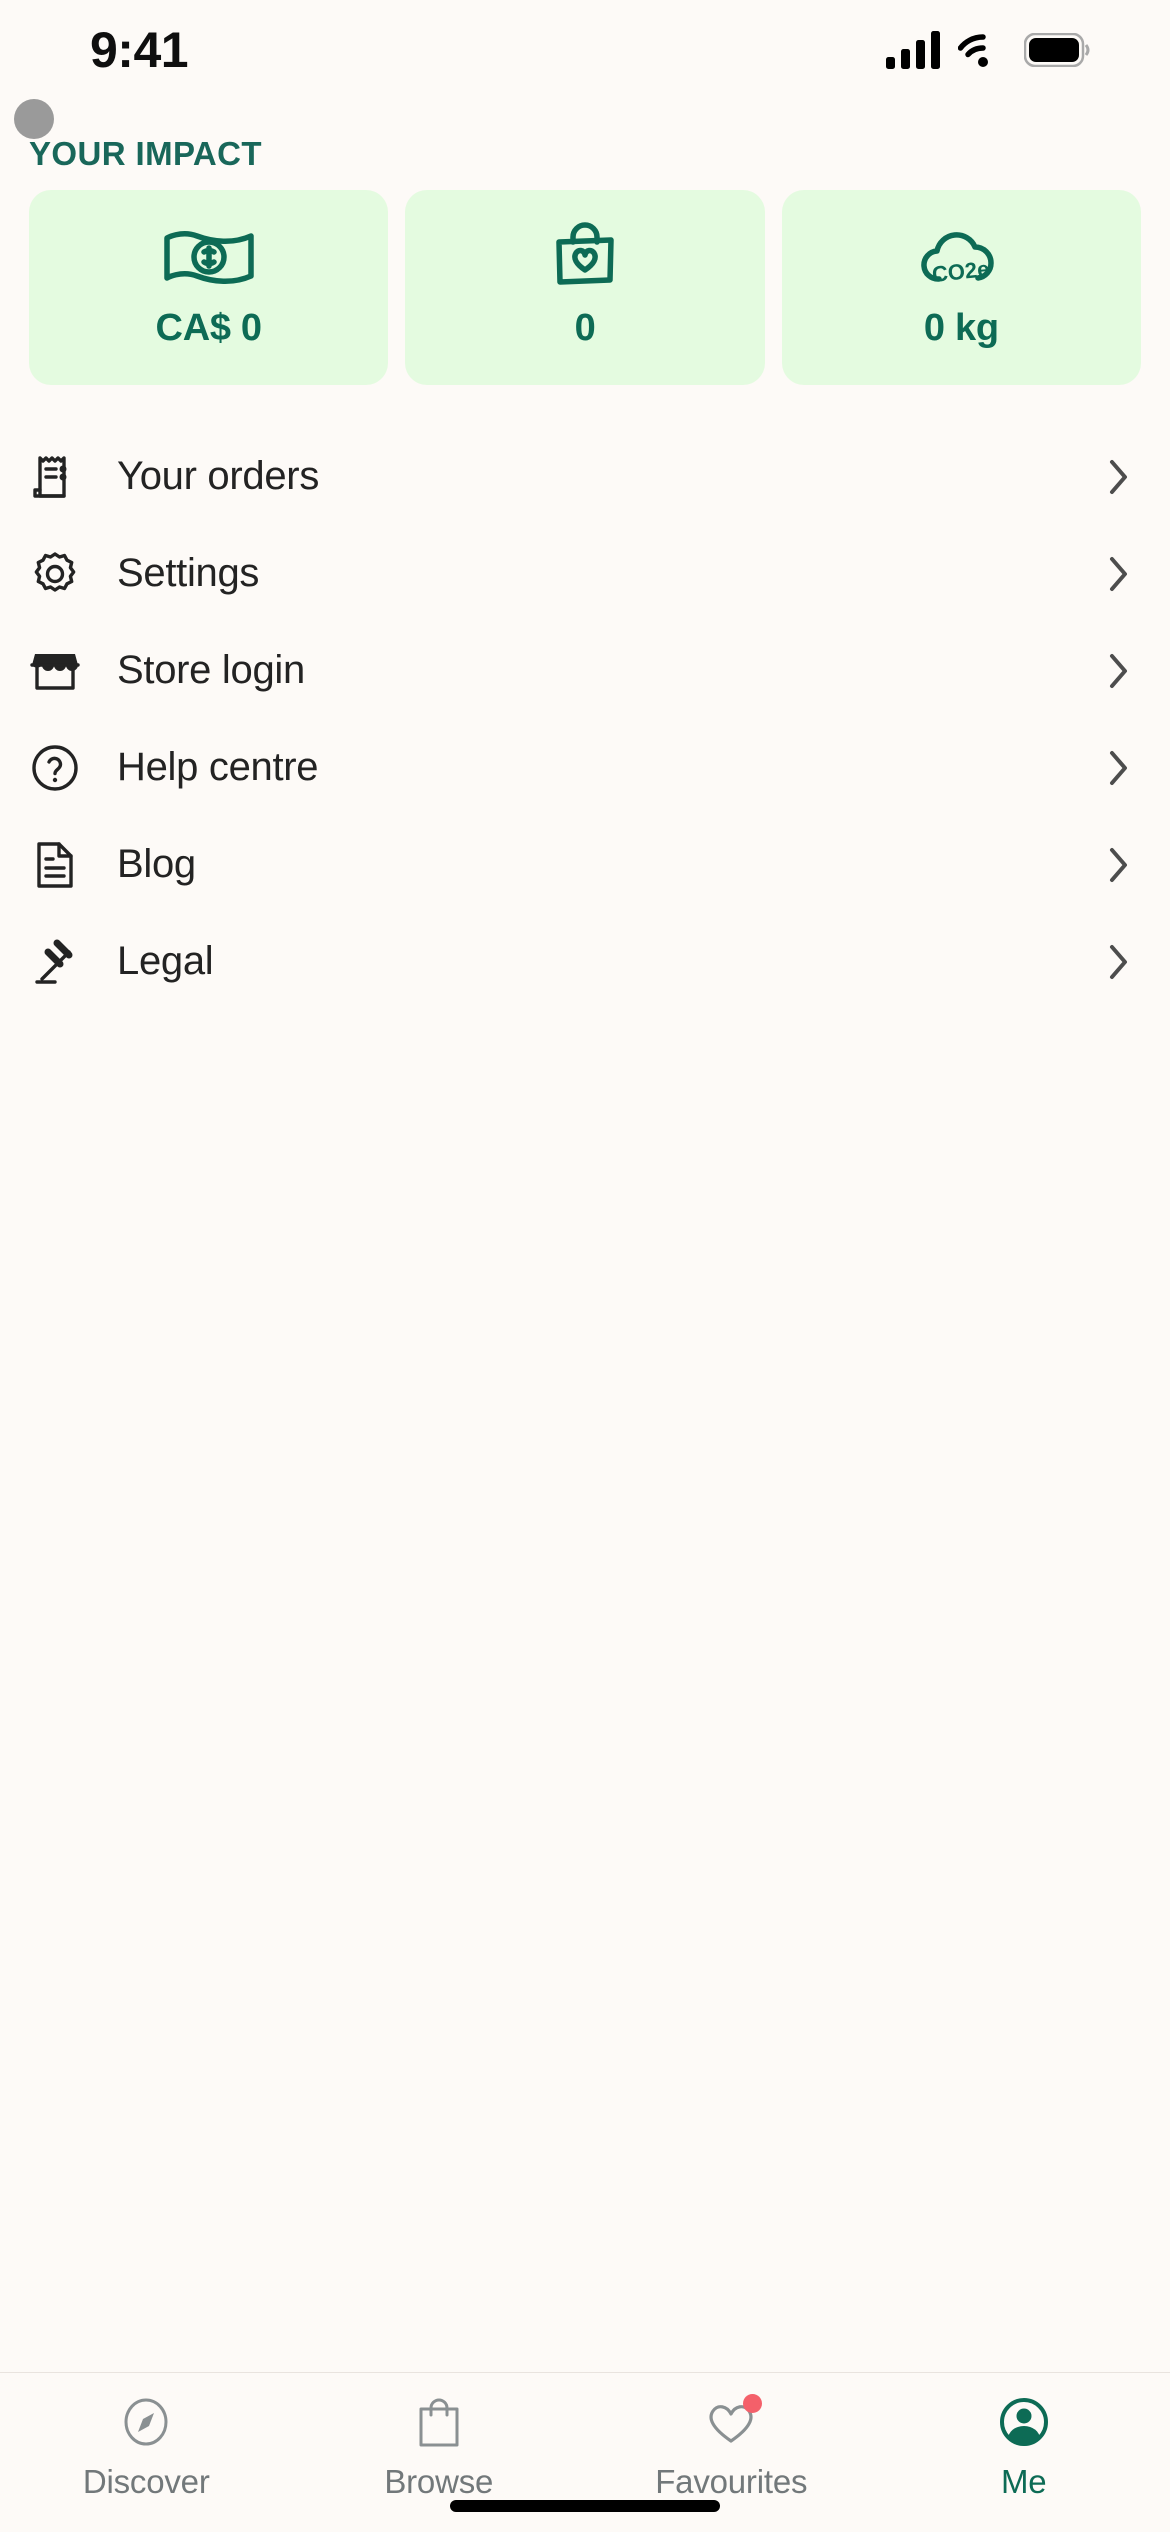 This screenshot has height=2532, width=1170. I want to click on notification-badge, so click(753, 2403).